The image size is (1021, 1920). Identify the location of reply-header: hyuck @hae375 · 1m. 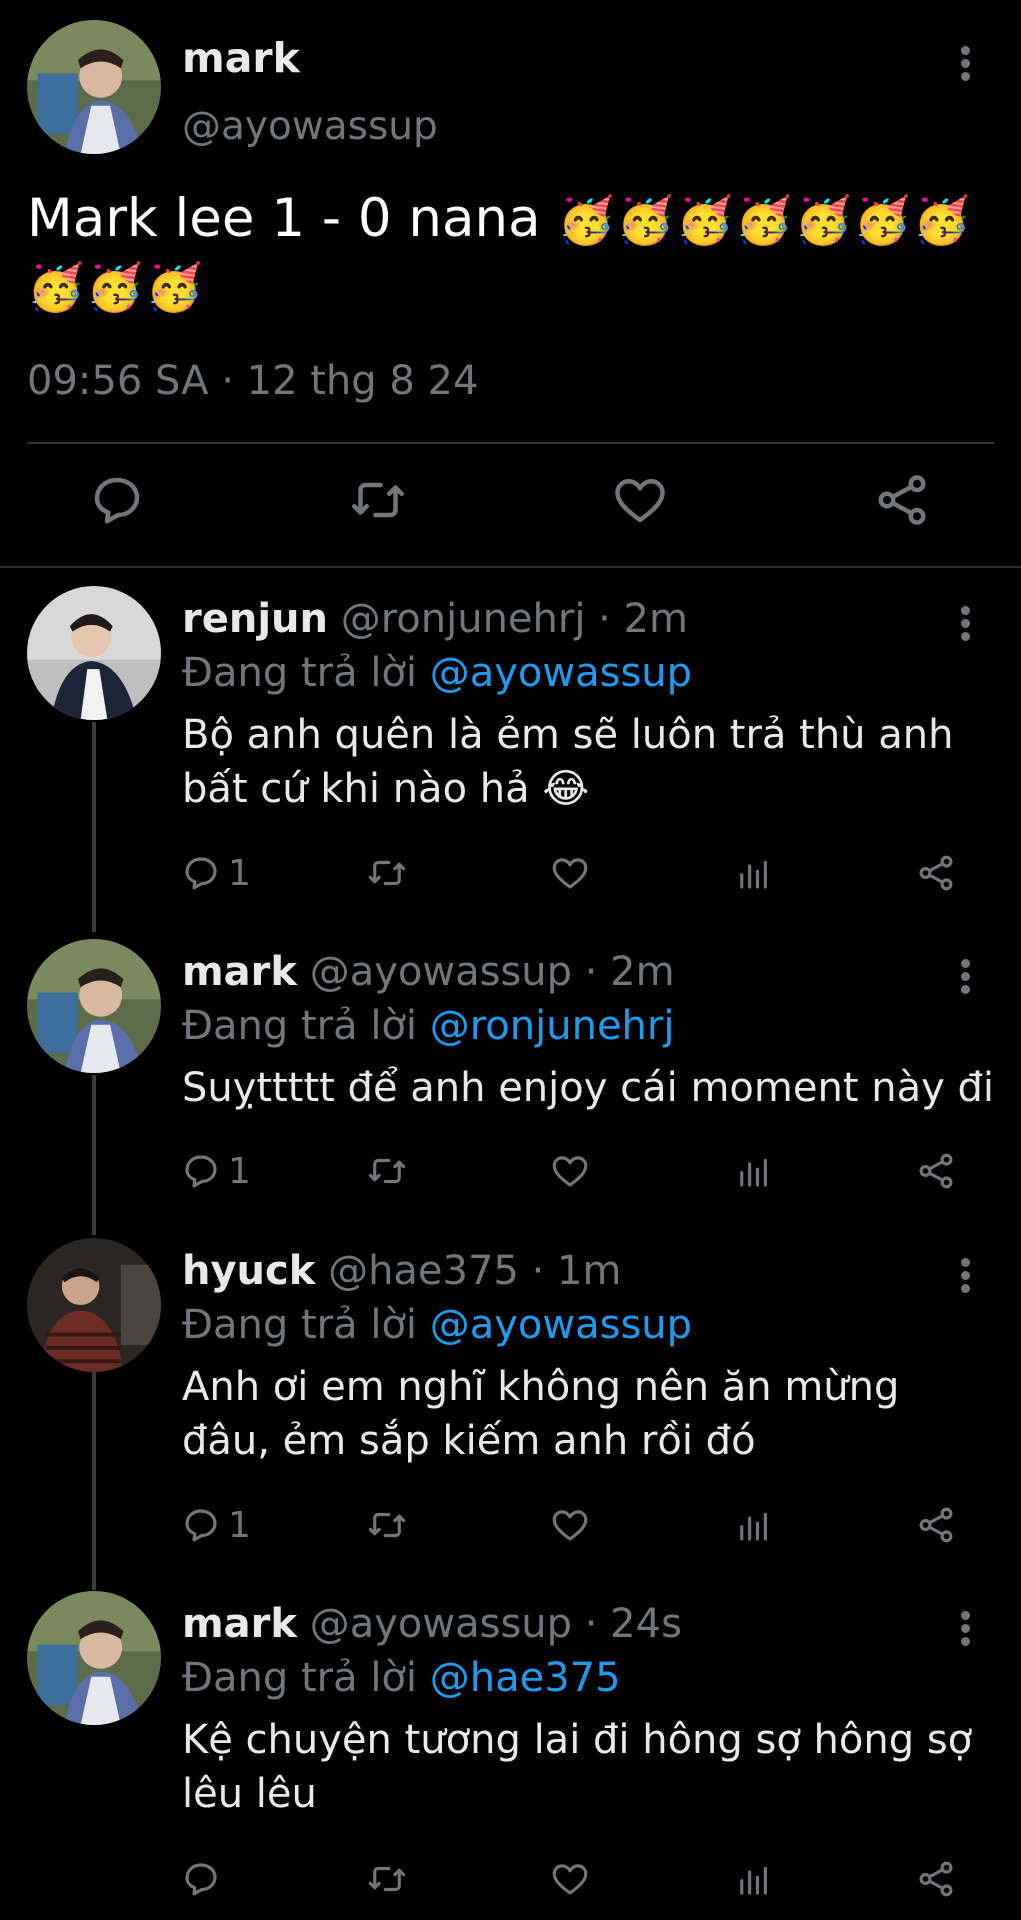
(401, 1271).